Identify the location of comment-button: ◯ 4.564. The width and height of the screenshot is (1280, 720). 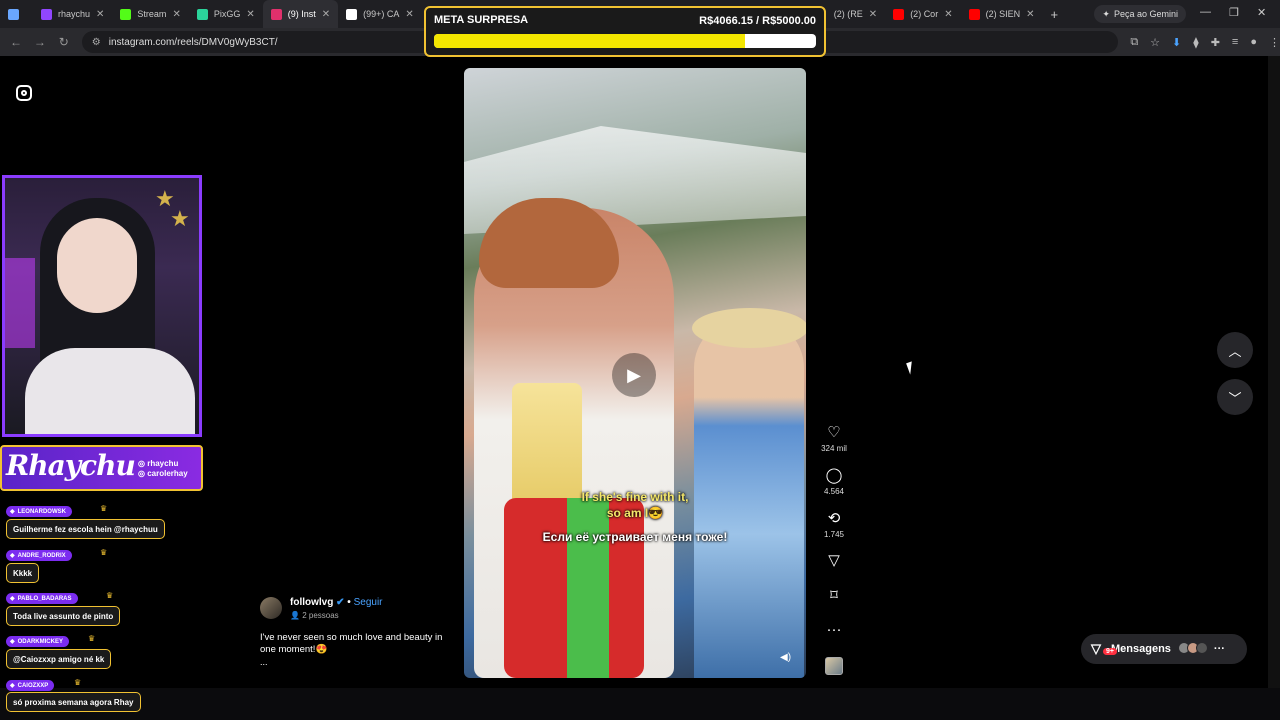
(834, 482).